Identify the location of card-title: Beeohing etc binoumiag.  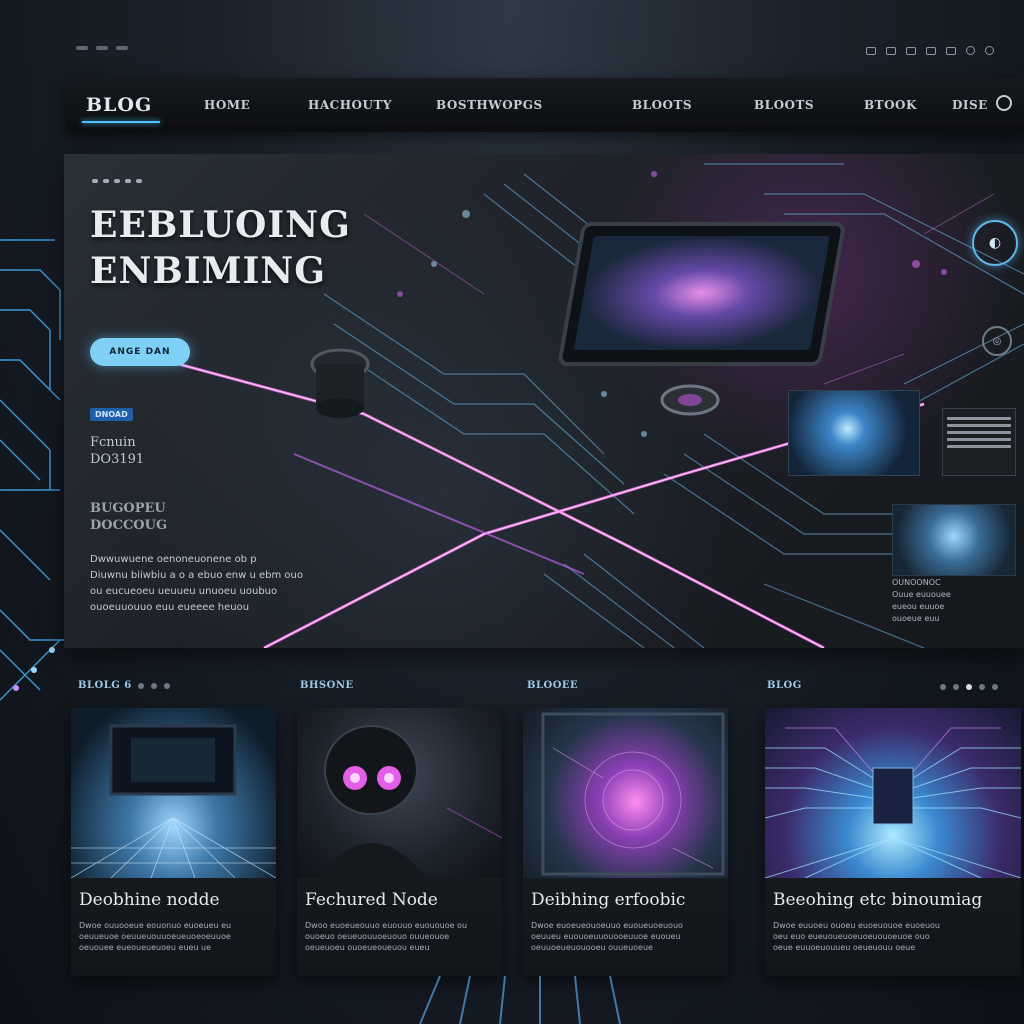
(897, 900).